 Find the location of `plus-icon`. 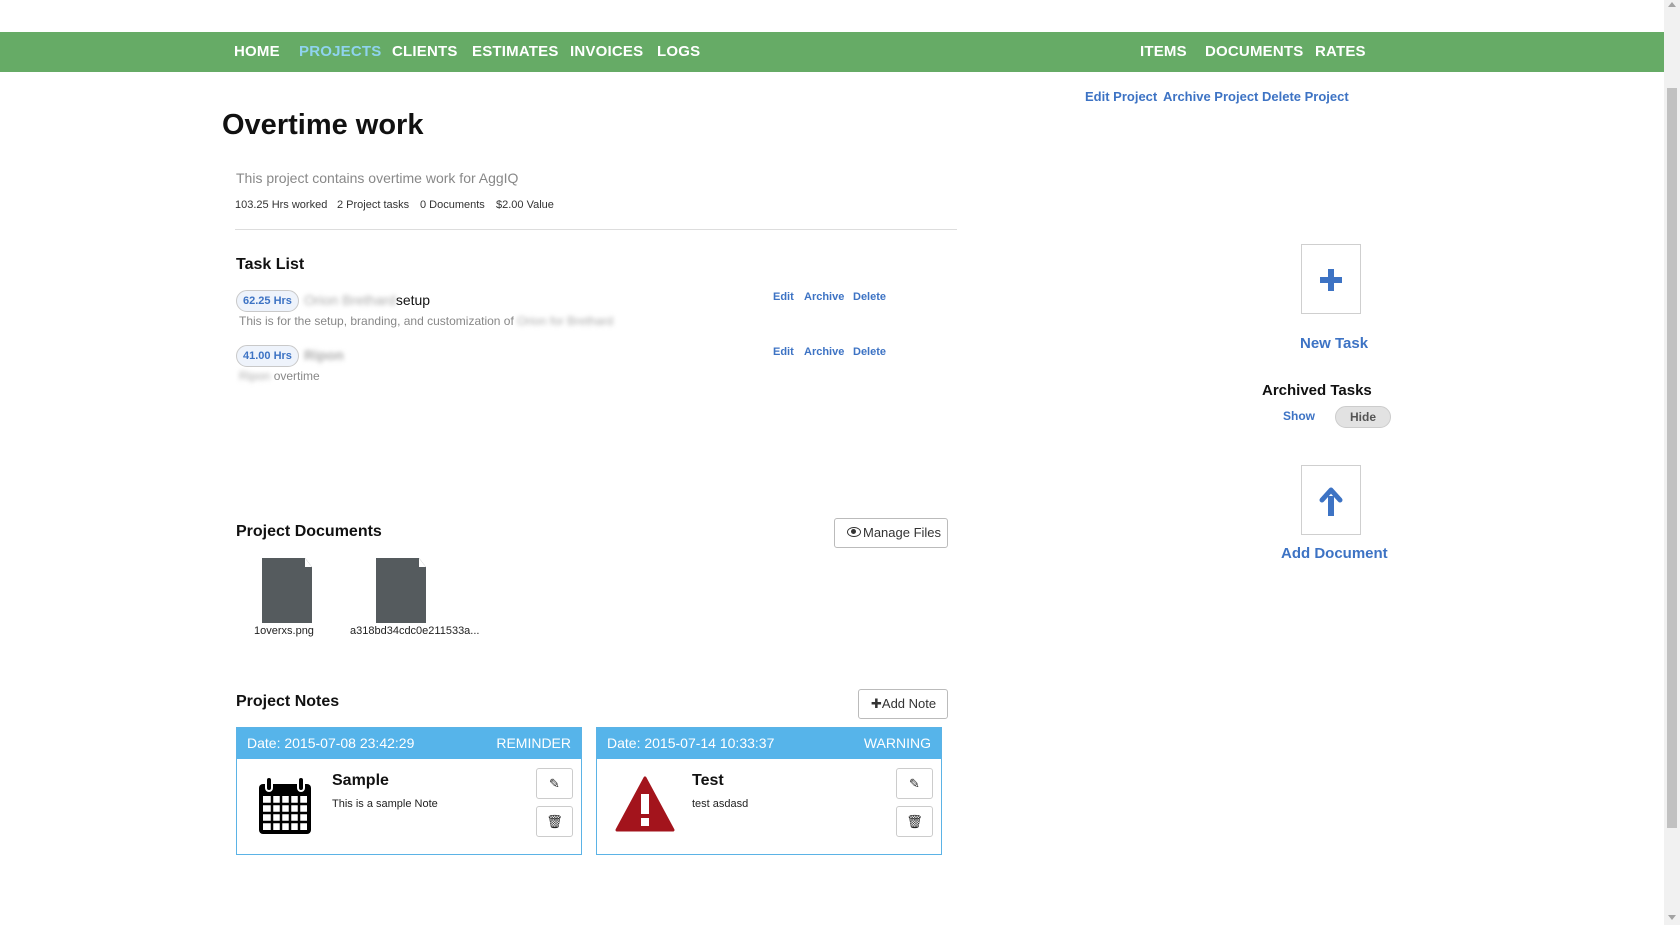

plus-icon is located at coordinates (1331, 280).